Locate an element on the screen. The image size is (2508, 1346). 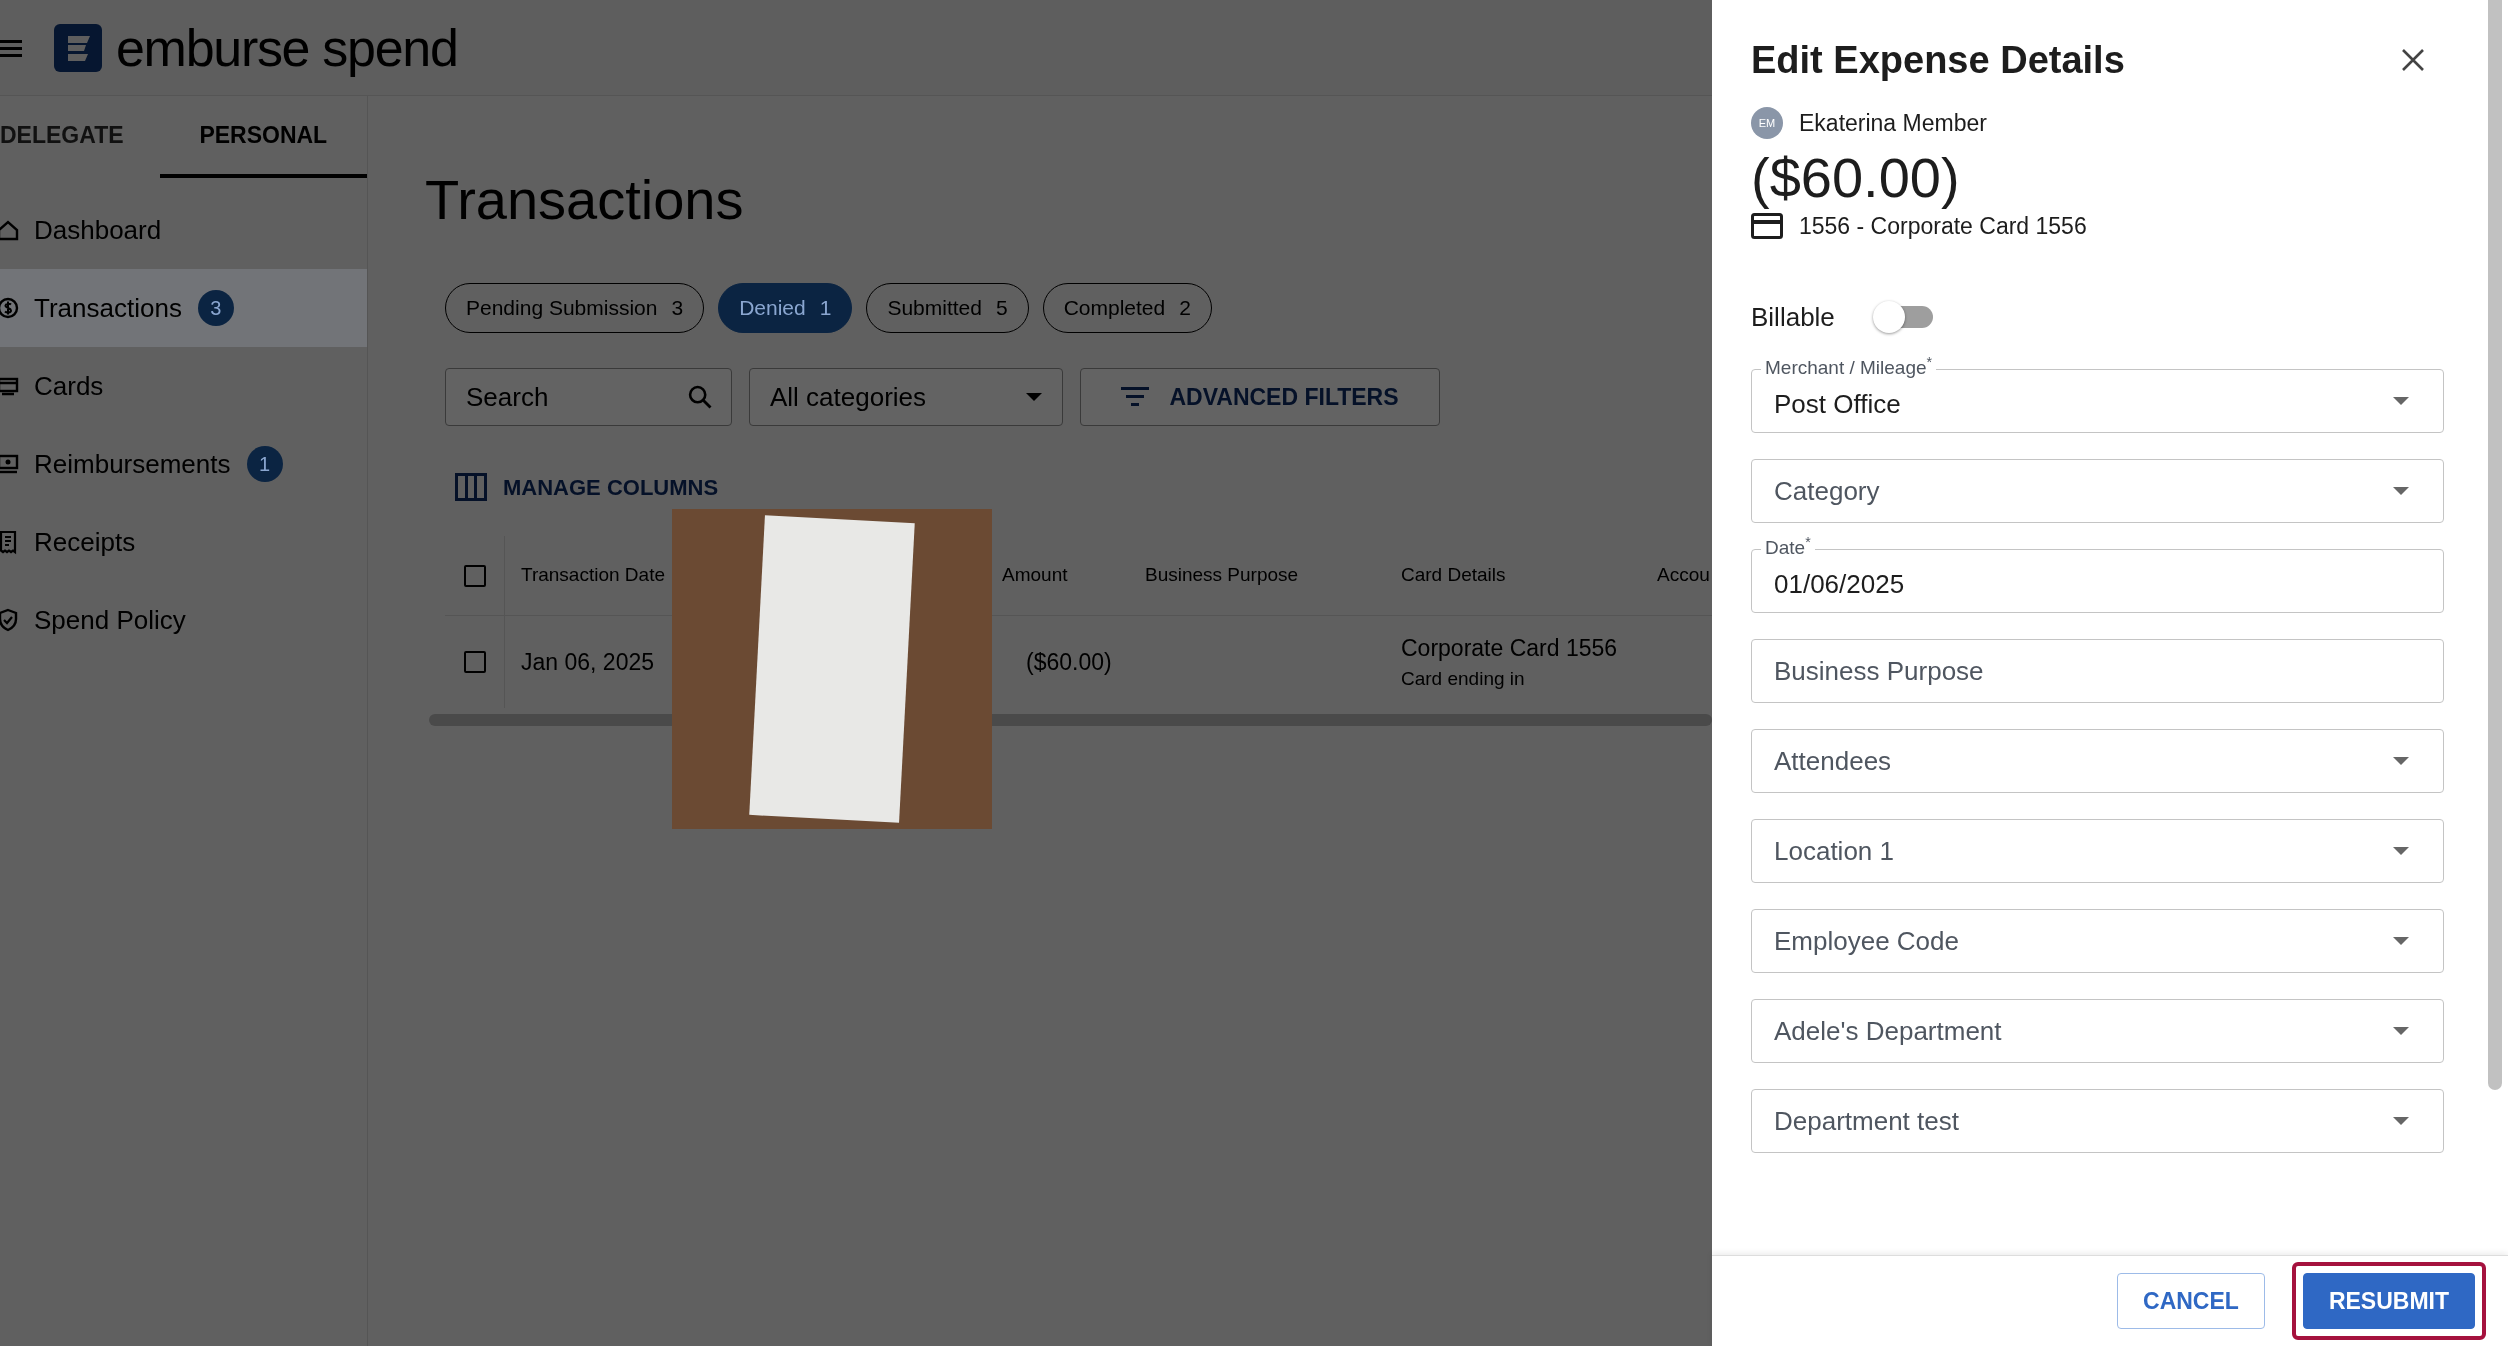
filter-icon is located at coordinates (1135, 397).